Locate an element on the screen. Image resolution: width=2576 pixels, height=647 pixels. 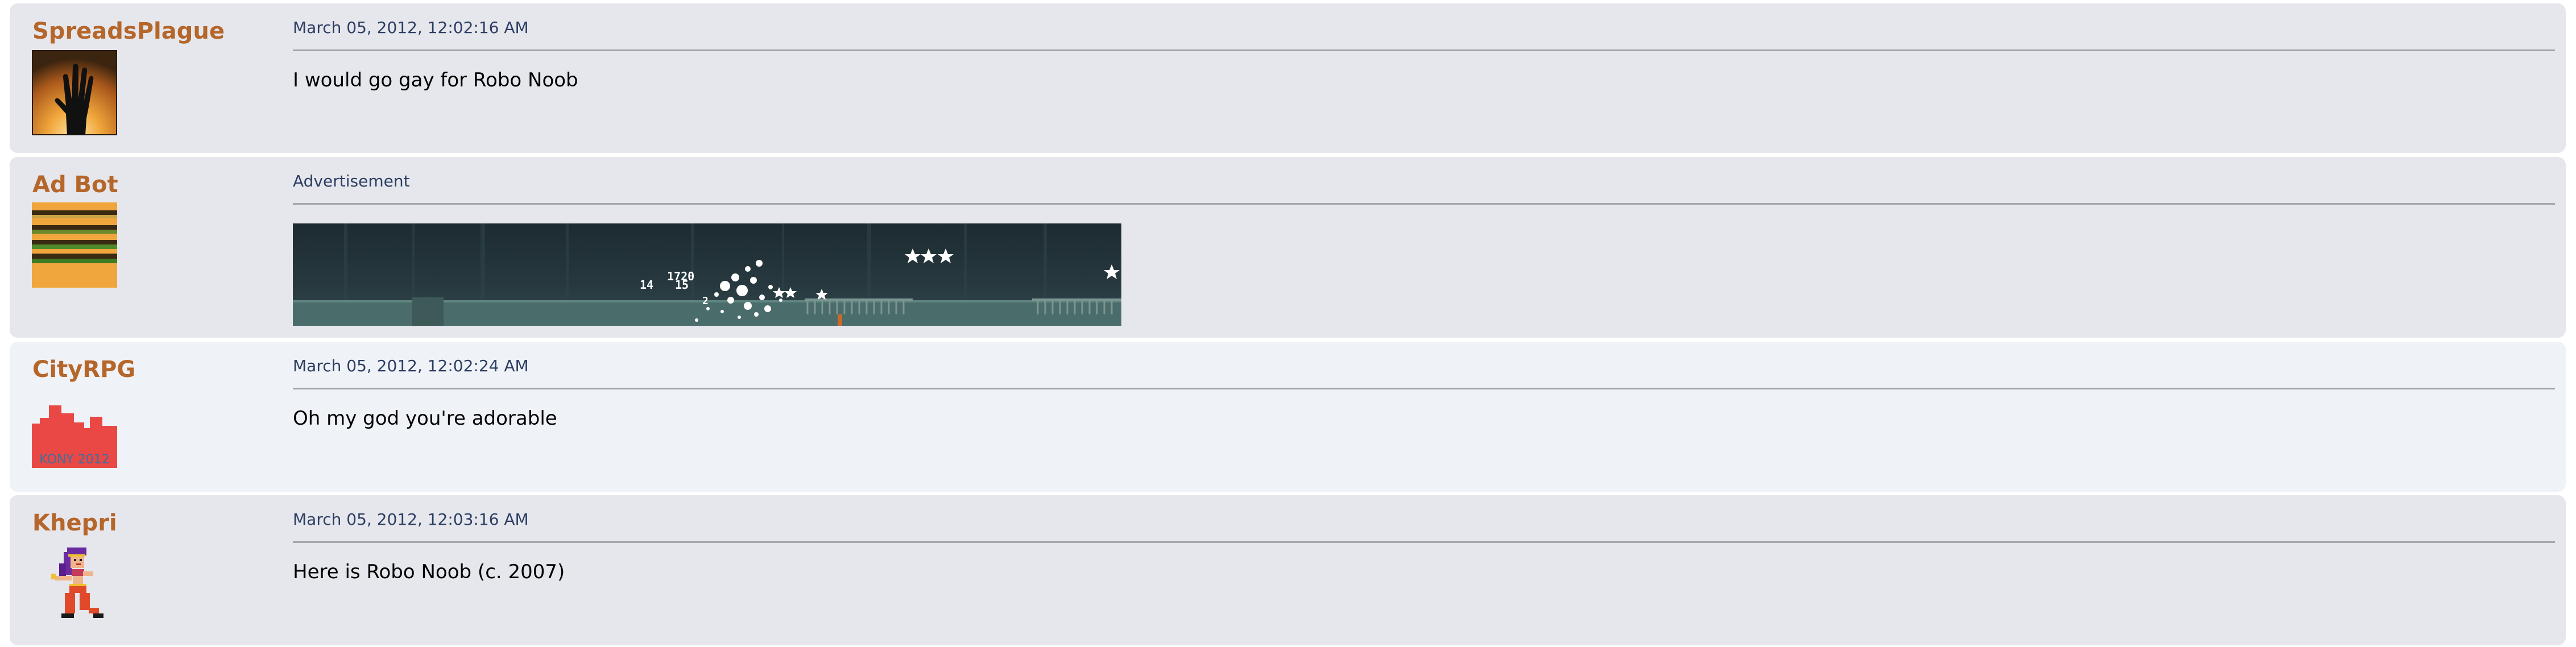
banner-number: 14 is located at coordinates (646, 285).